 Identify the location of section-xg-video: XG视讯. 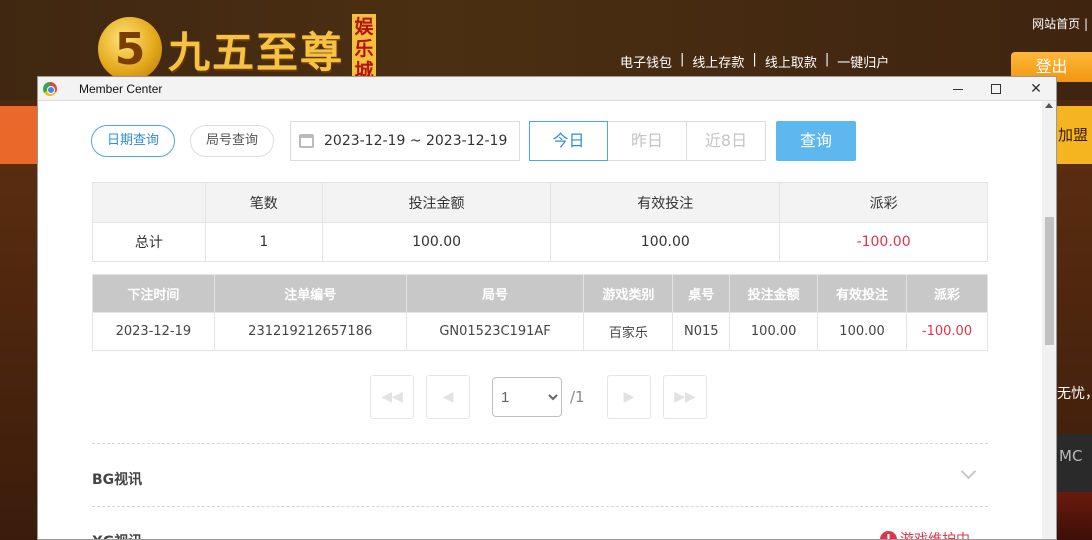
(117, 535).